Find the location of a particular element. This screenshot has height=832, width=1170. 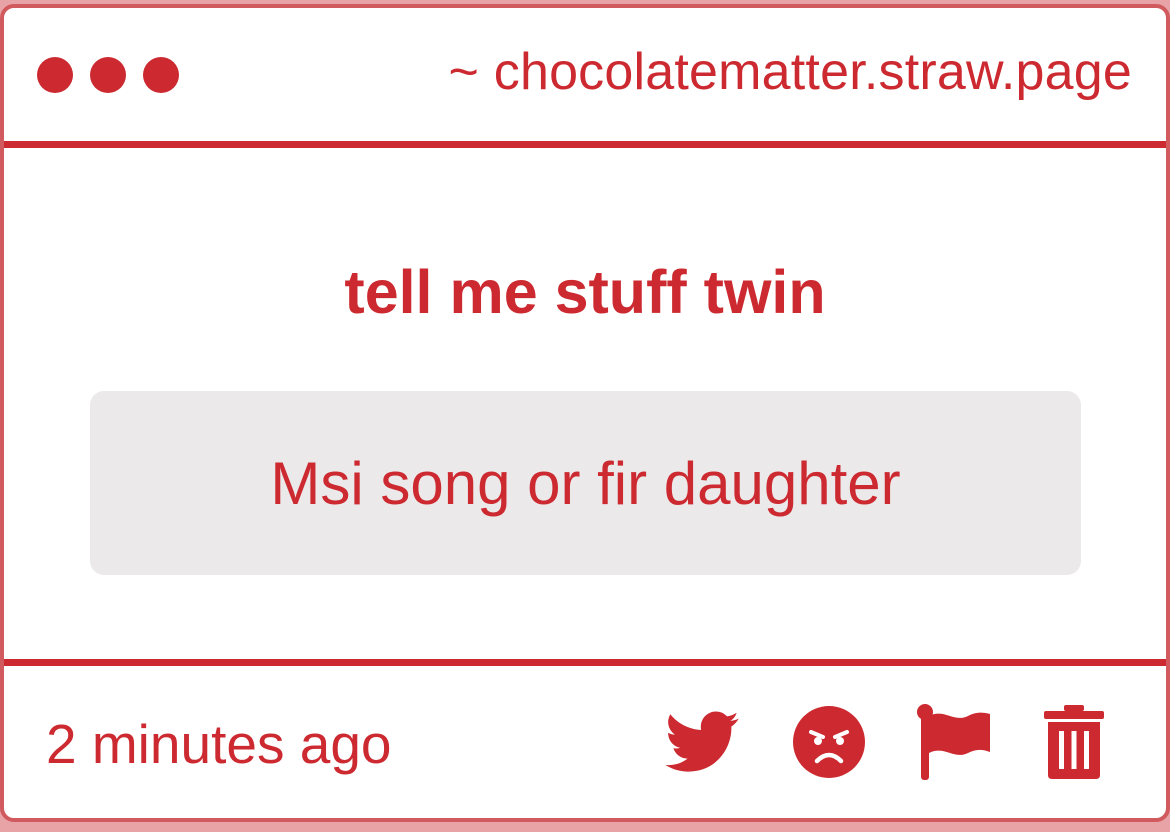

window-controls is located at coordinates (108, 74).